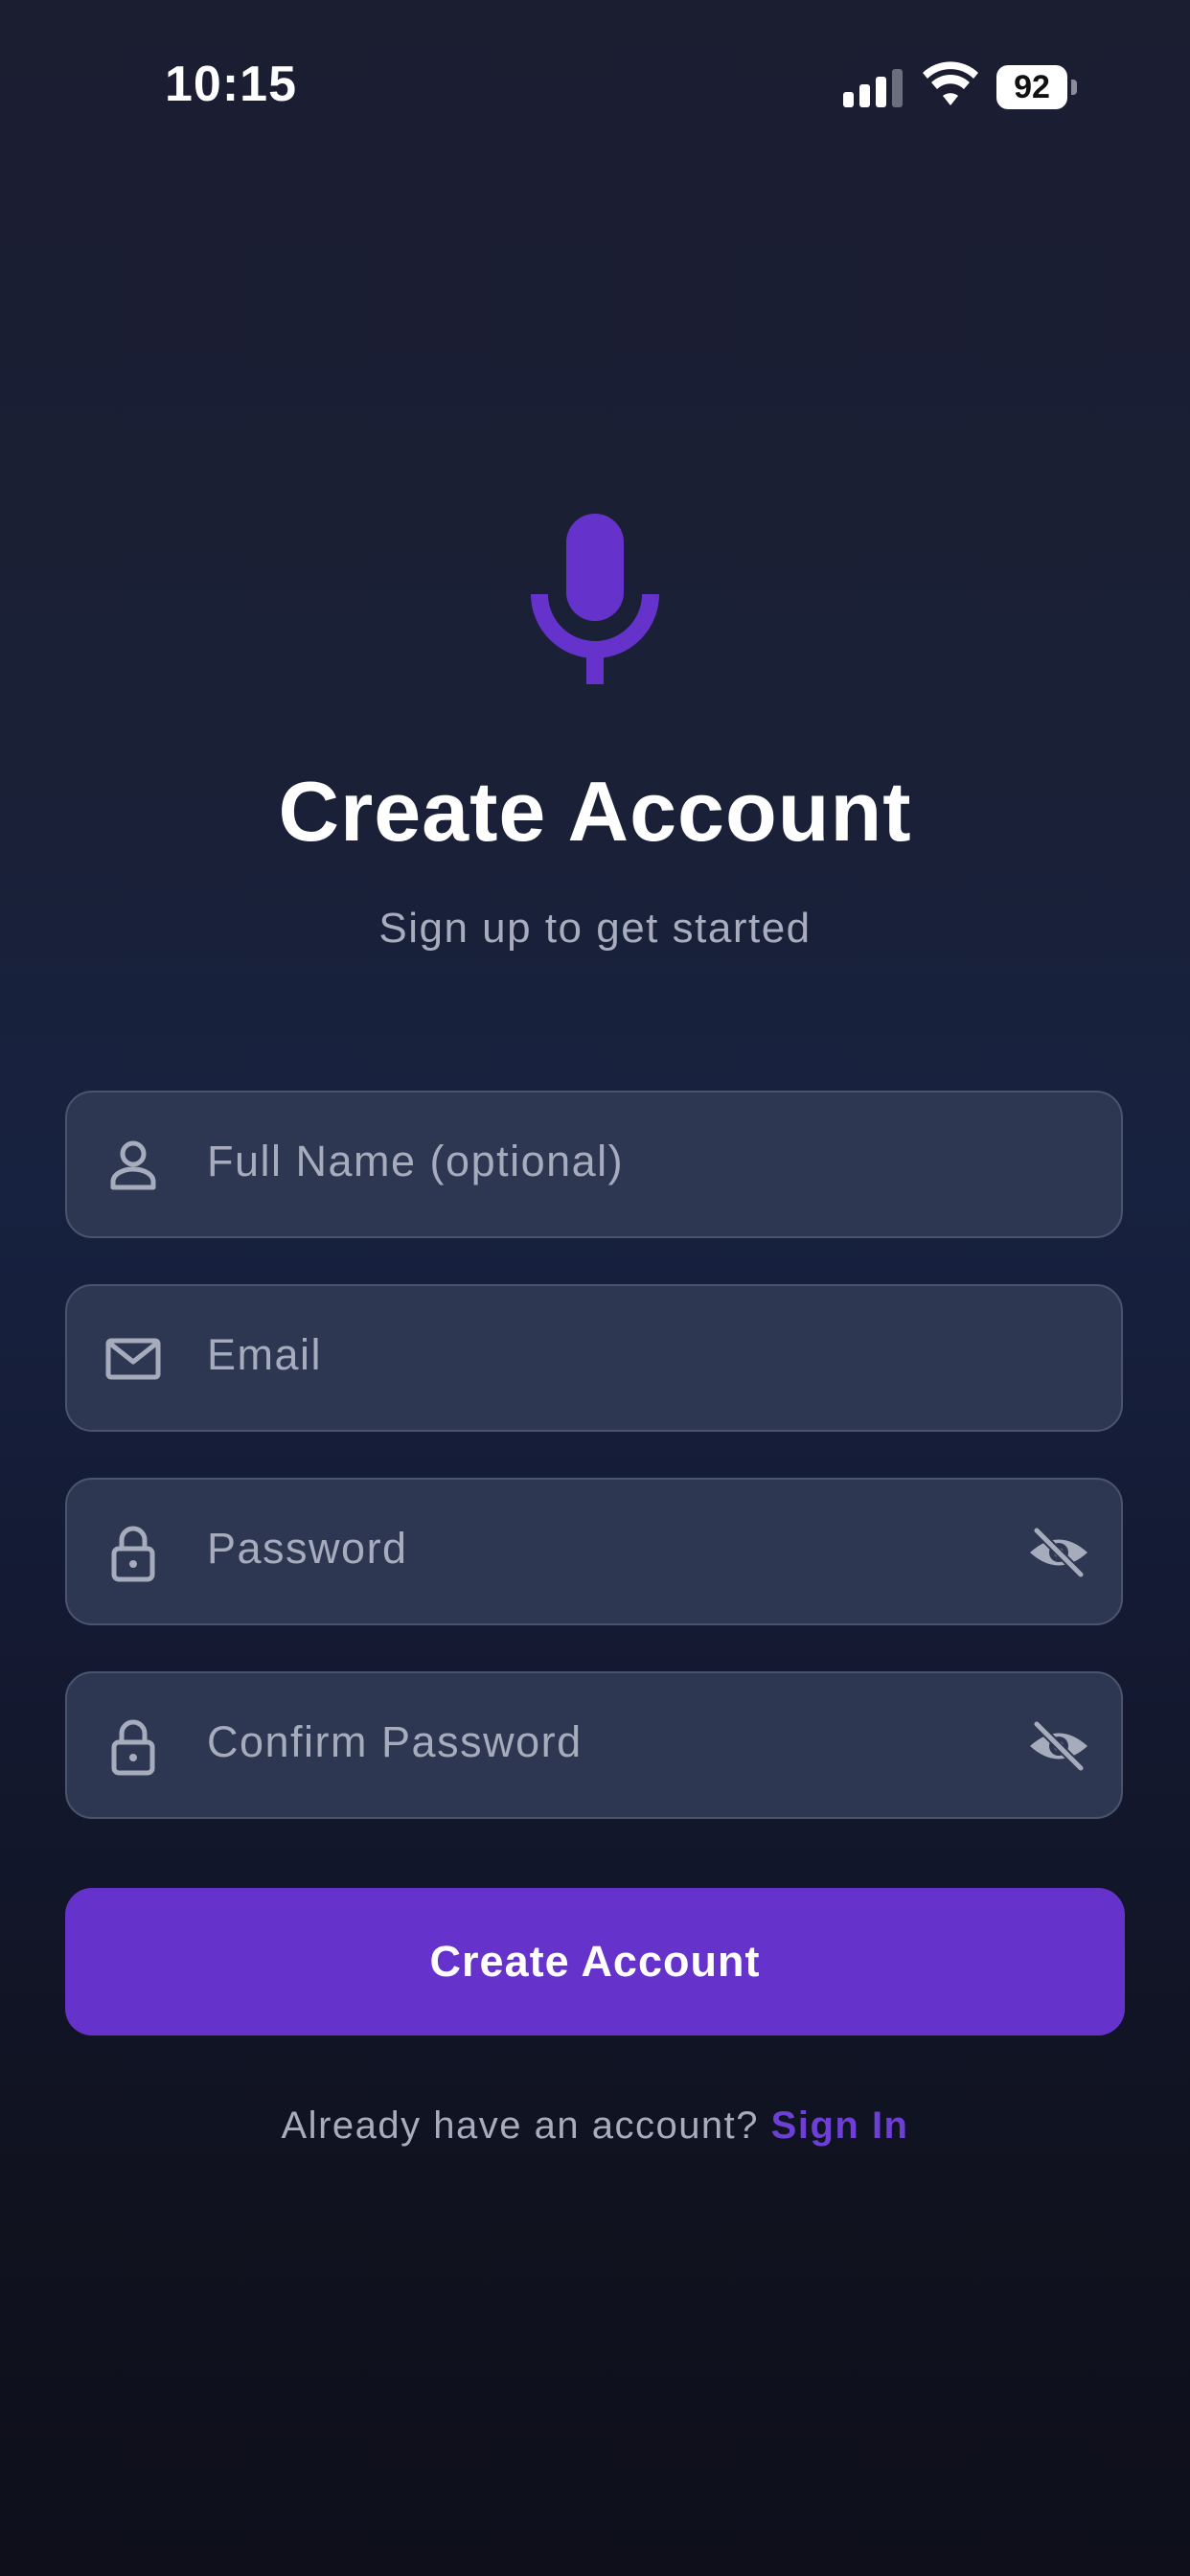  I want to click on battery-icon: 92, so click(1037, 87).